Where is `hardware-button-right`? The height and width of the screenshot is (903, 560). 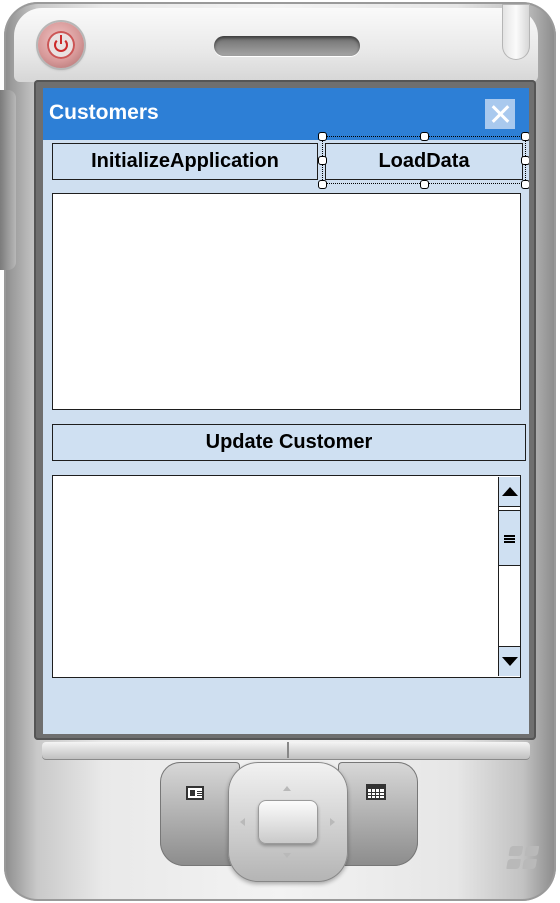
hardware-button-right is located at coordinates (378, 814).